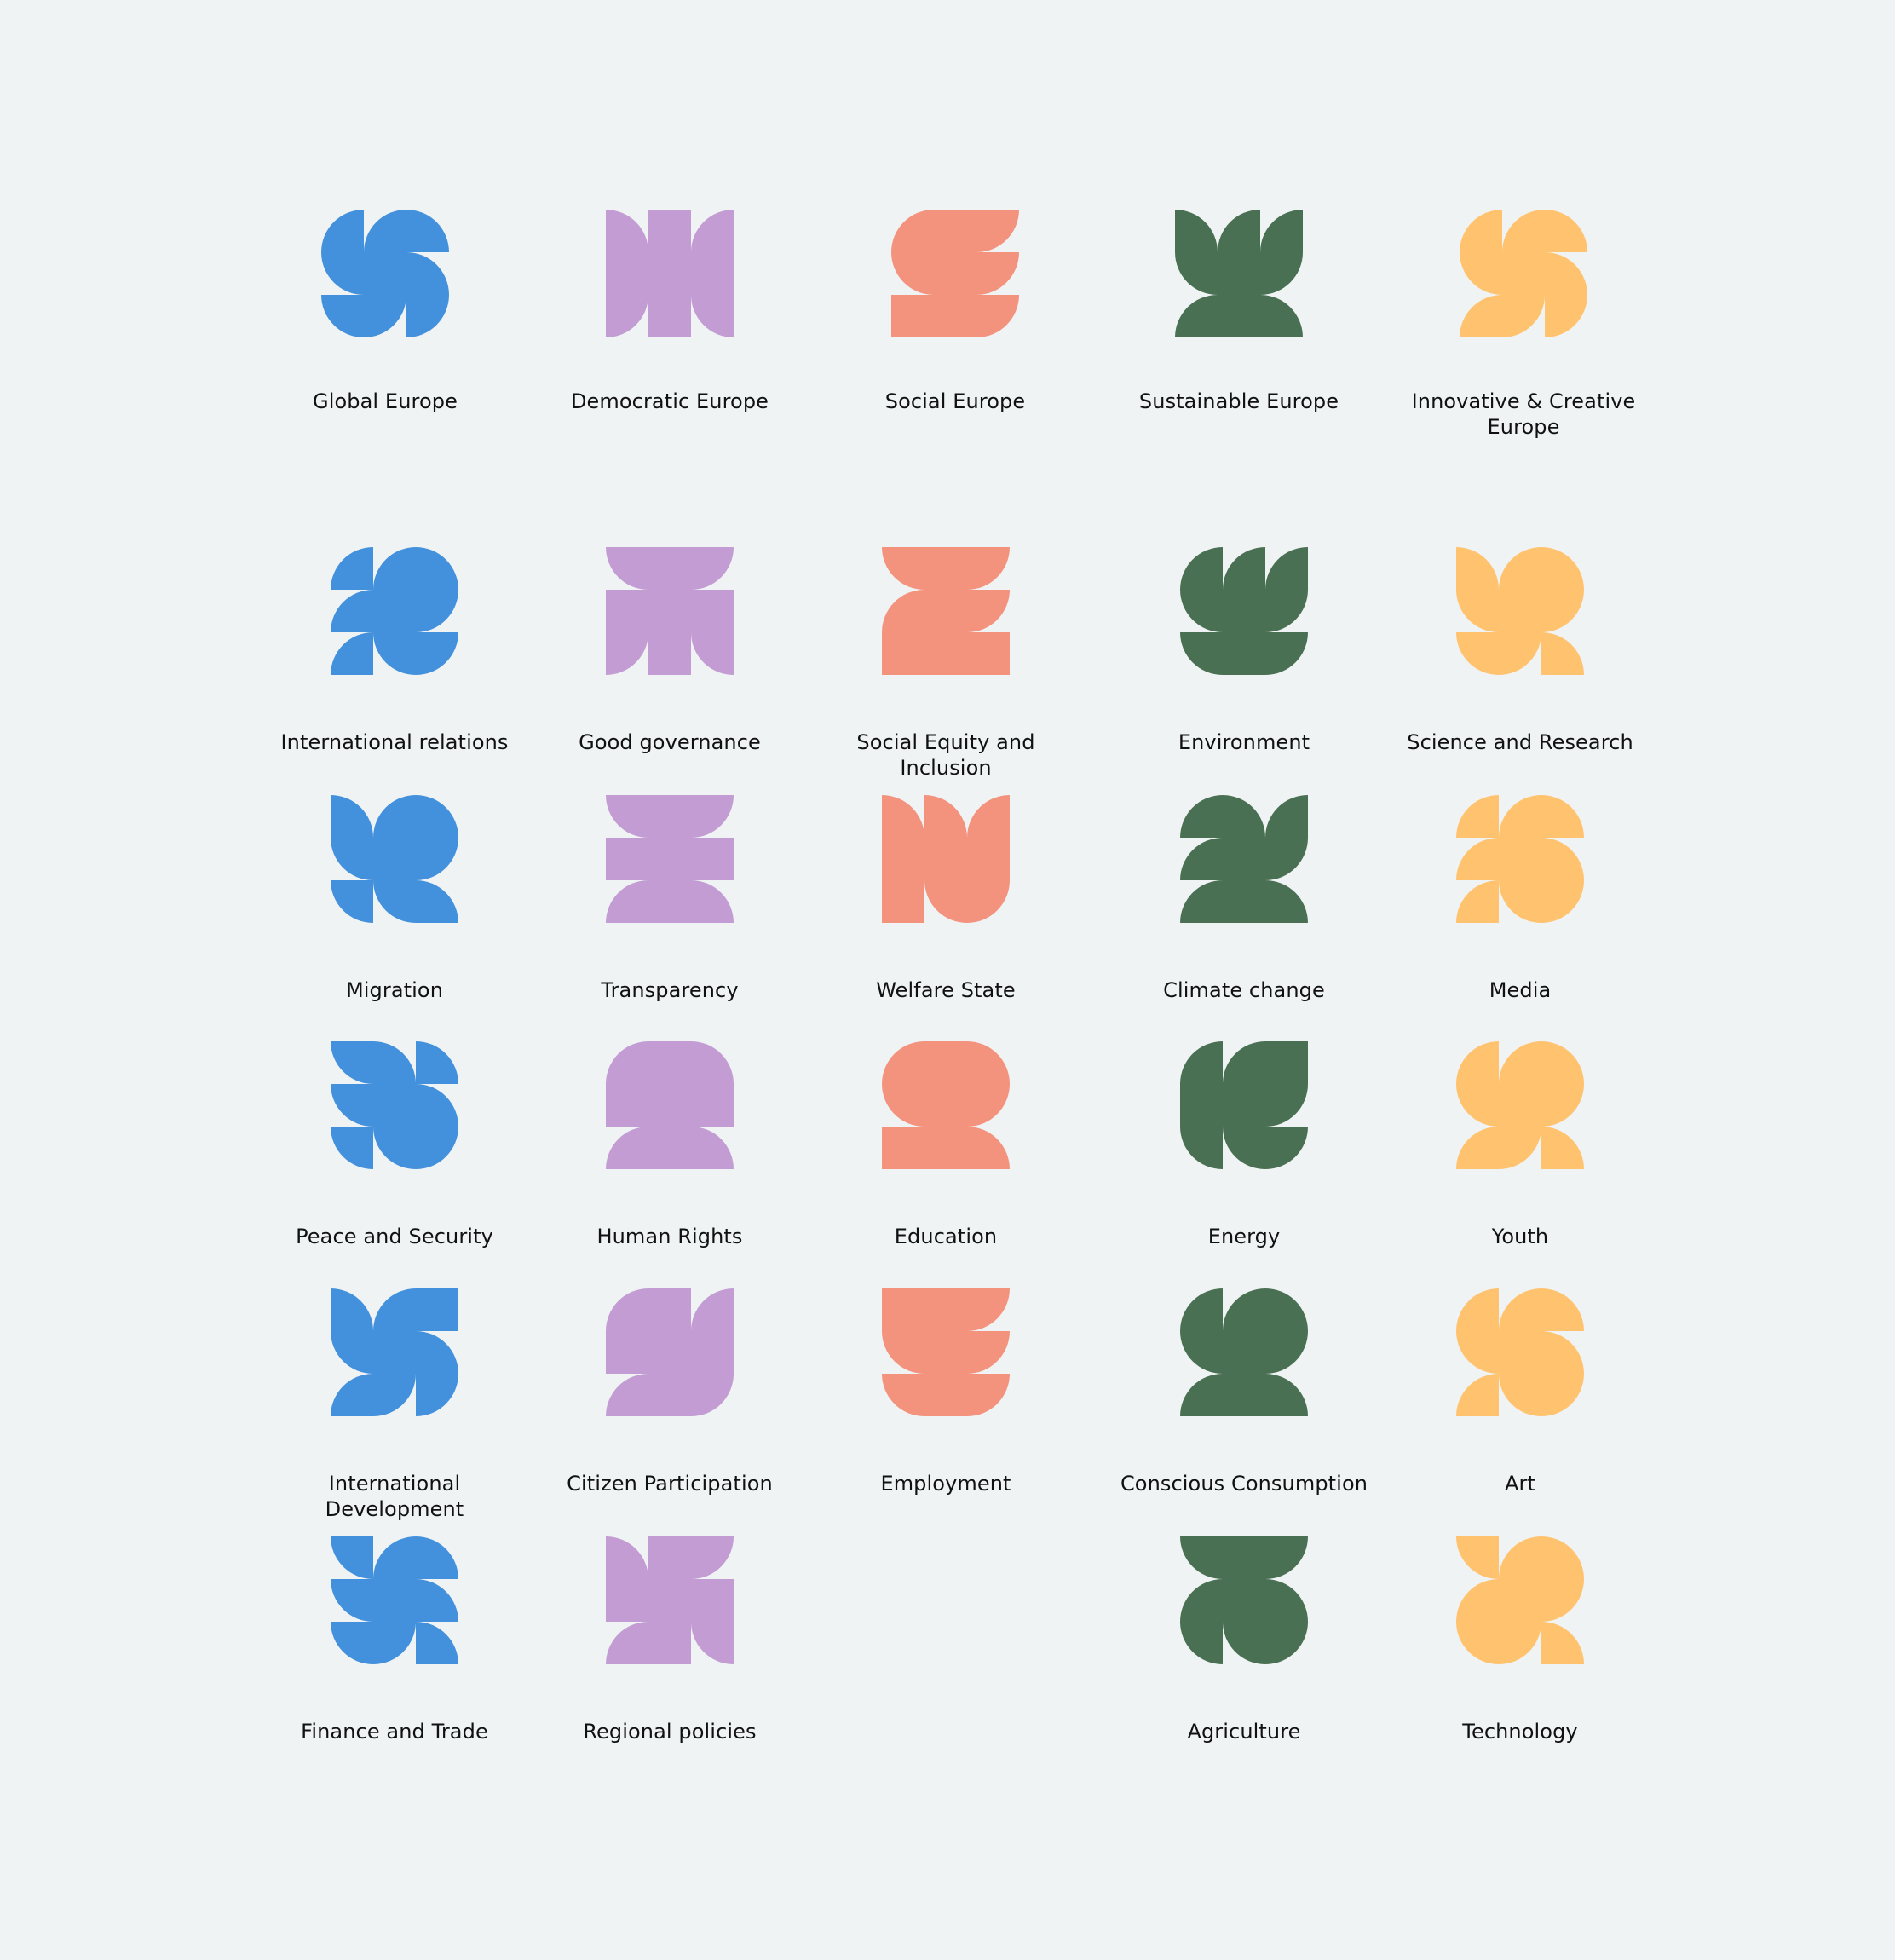  I want to click on topic-youth: Youth, so click(1520, 1145).